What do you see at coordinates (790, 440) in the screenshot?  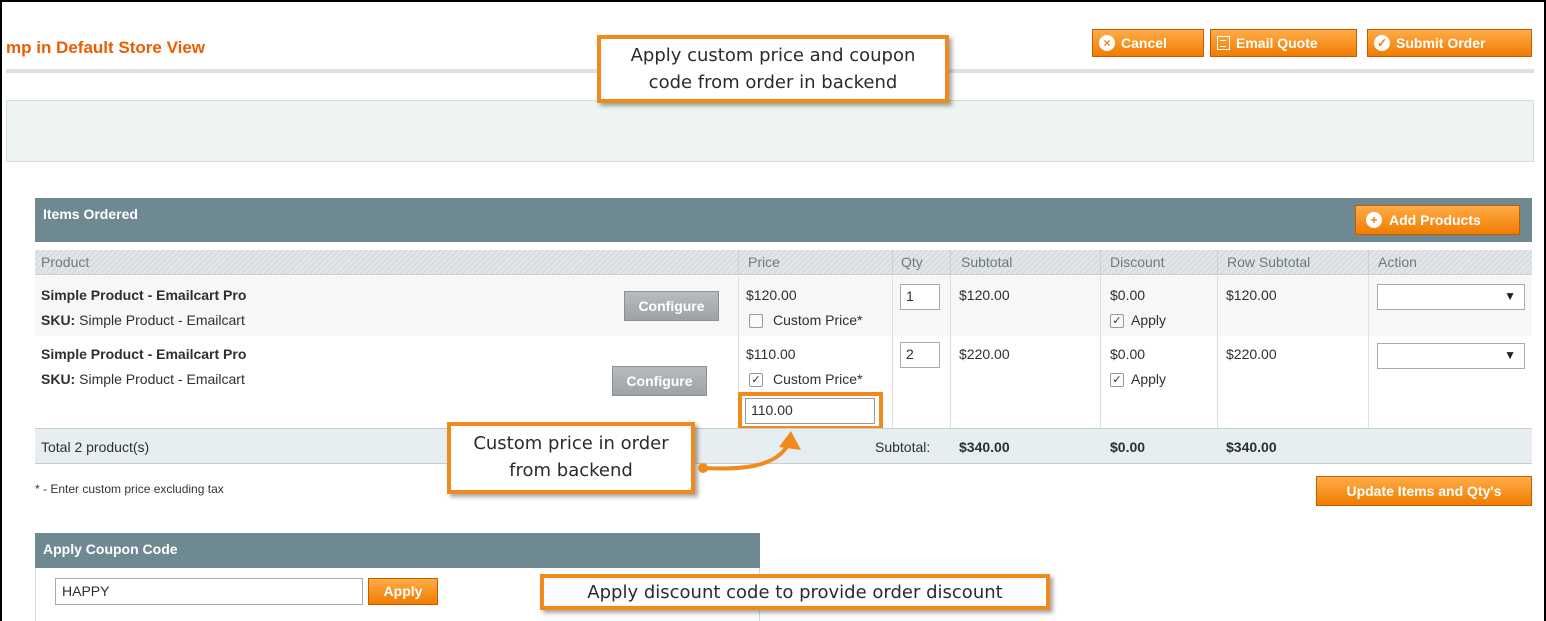 I see `price-arrow-head` at bounding box center [790, 440].